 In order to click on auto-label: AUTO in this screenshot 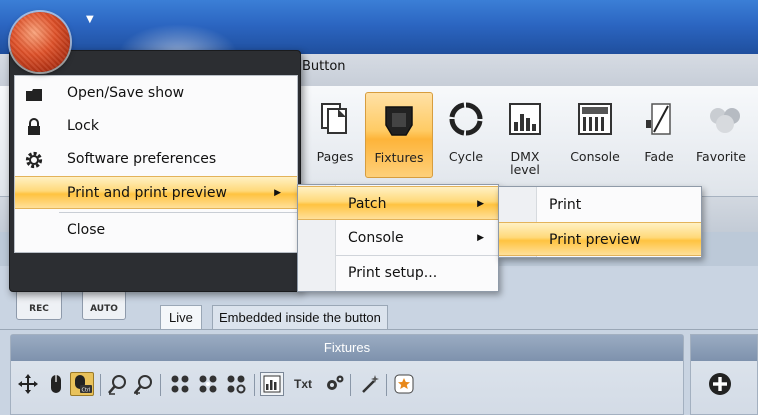, I will do `click(104, 309)`.